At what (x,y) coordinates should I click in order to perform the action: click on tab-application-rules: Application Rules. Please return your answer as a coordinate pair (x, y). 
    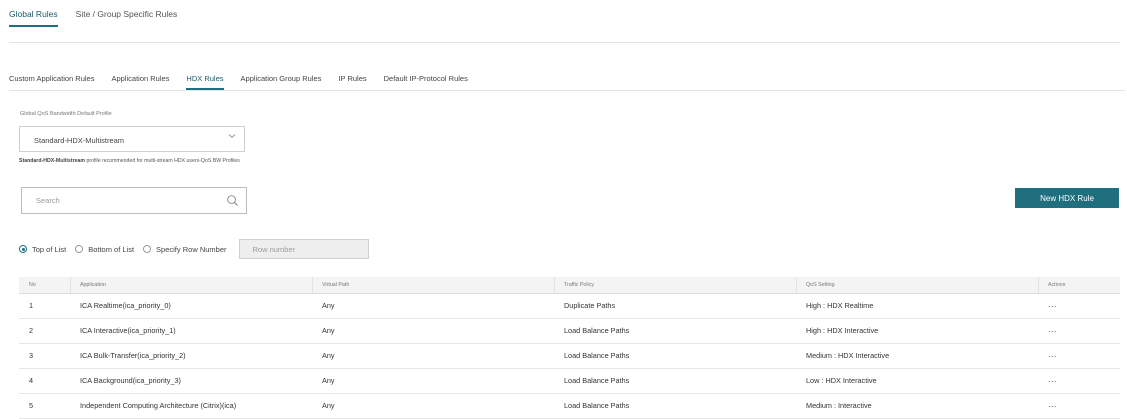
    Looking at the image, I should click on (140, 82).